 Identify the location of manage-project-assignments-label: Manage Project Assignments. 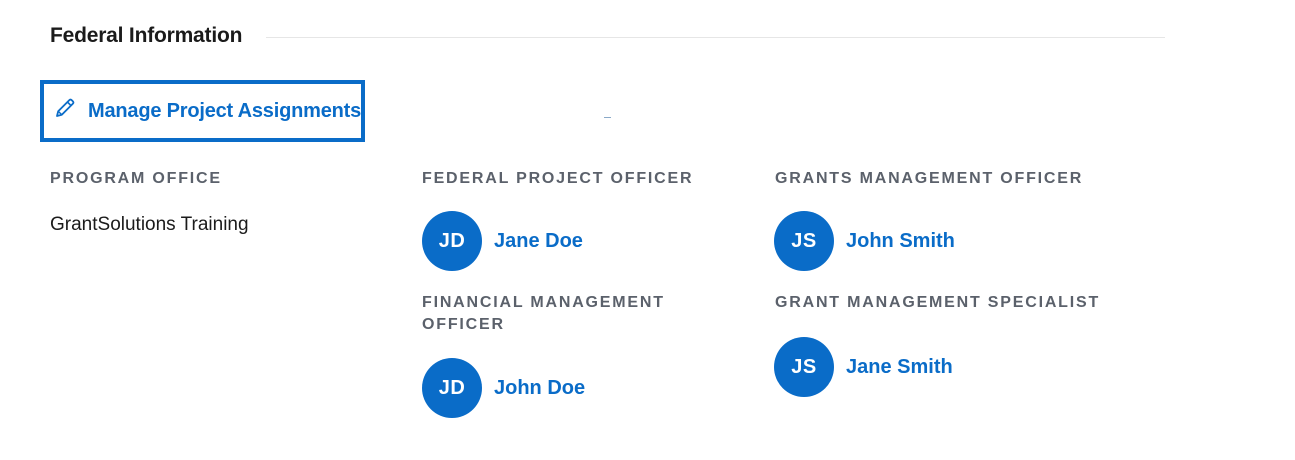
(225, 110).